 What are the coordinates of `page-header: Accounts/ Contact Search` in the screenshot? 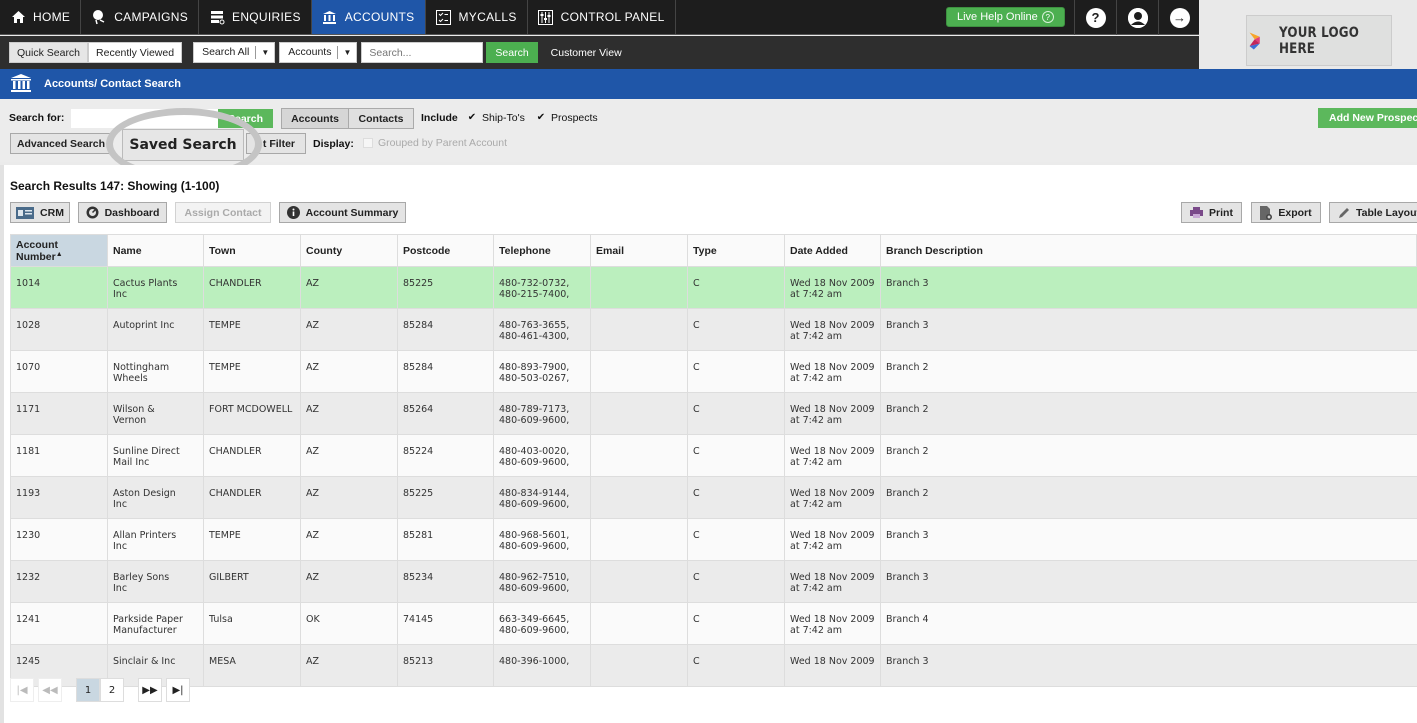 It's located at (708, 84).